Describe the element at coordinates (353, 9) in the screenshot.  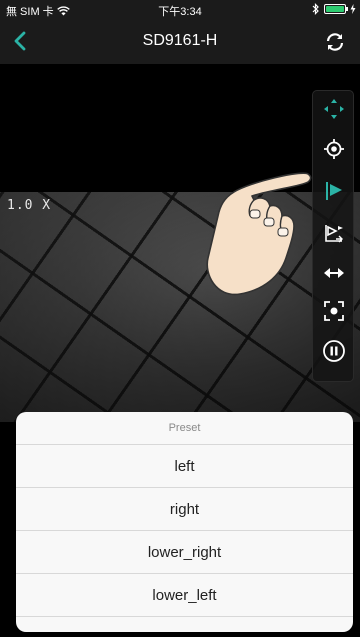
I see `charging-icon` at that location.